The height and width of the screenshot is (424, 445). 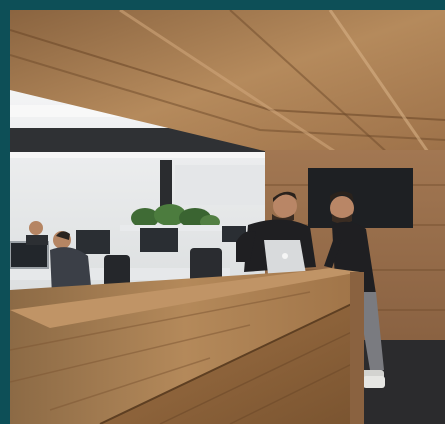 What do you see at coordinates (360, 198) in the screenshot?
I see `wall-tv` at bounding box center [360, 198].